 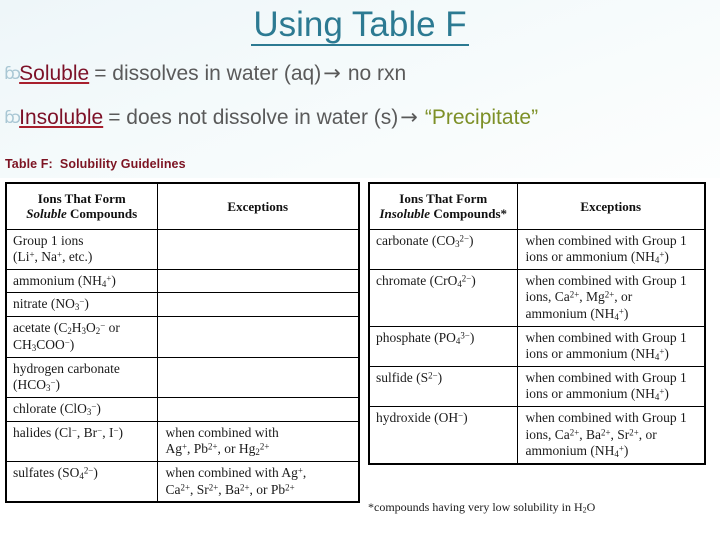 I want to click on slide-title-text: Using Table F, so click(x=360, y=24).